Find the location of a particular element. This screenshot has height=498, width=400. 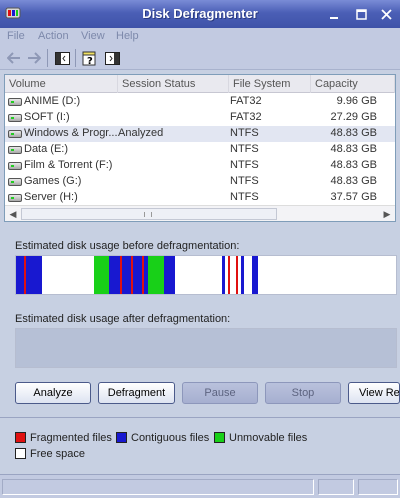

analyze-button: Analyze is located at coordinates (53, 393).